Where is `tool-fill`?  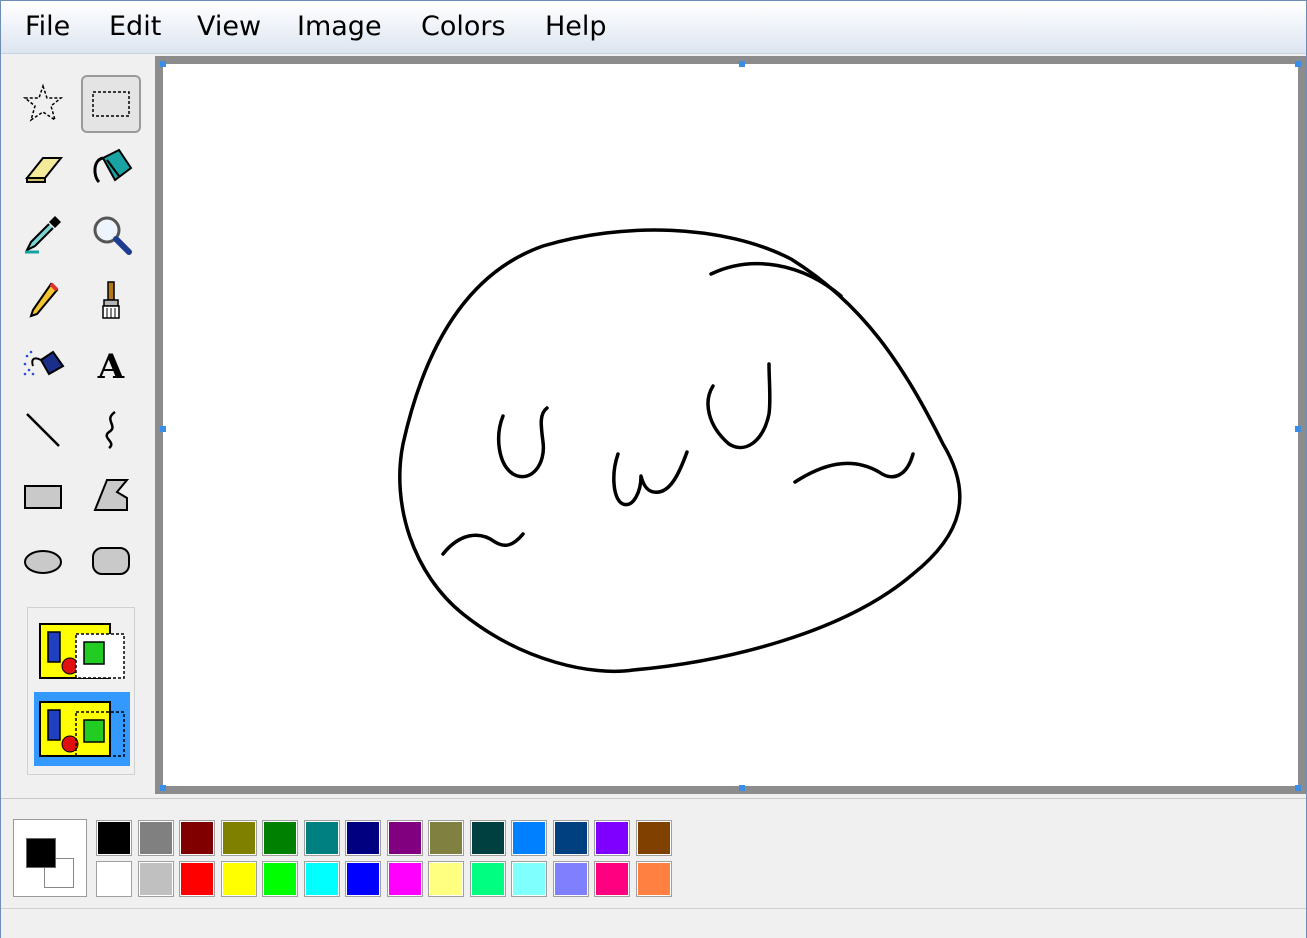
tool-fill is located at coordinates (111, 168).